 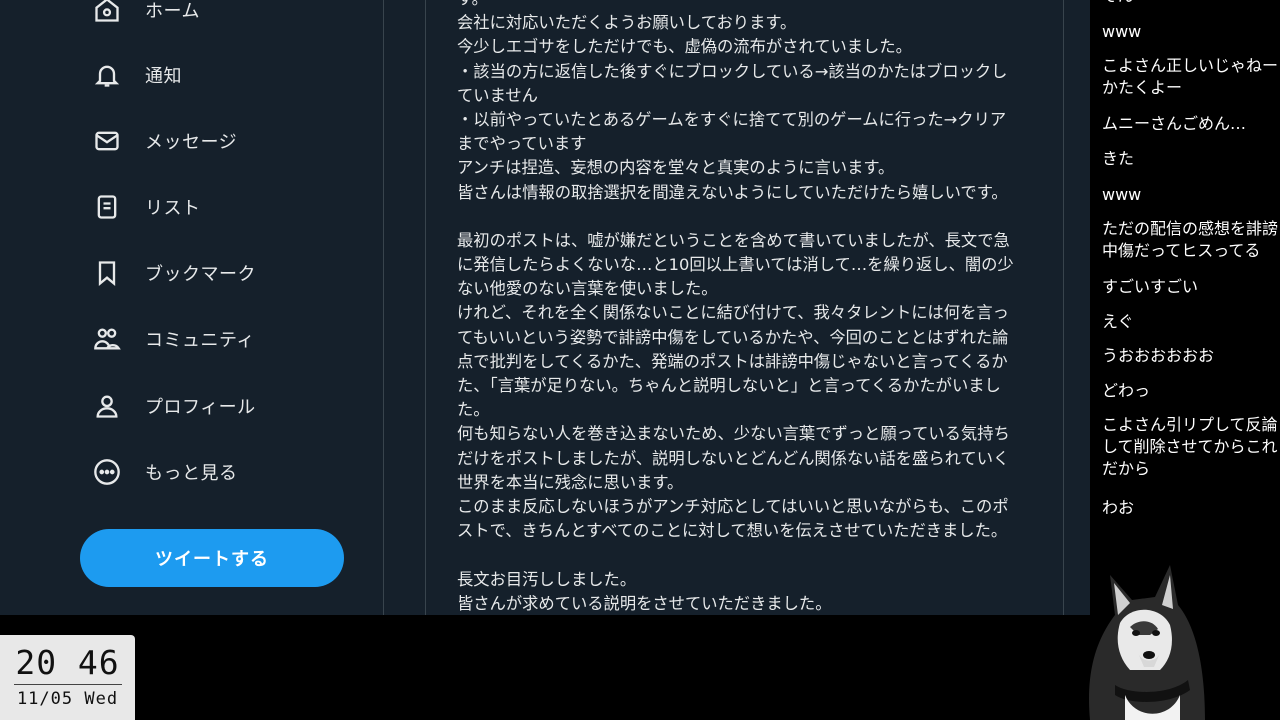 What do you see at coordinates (733, 337) in the screenshot?
I see `post-line: てもいいという姿勢で誹謗中傷をしているかたや、今回のこととはずれた論` at bounding box center [733, 337].